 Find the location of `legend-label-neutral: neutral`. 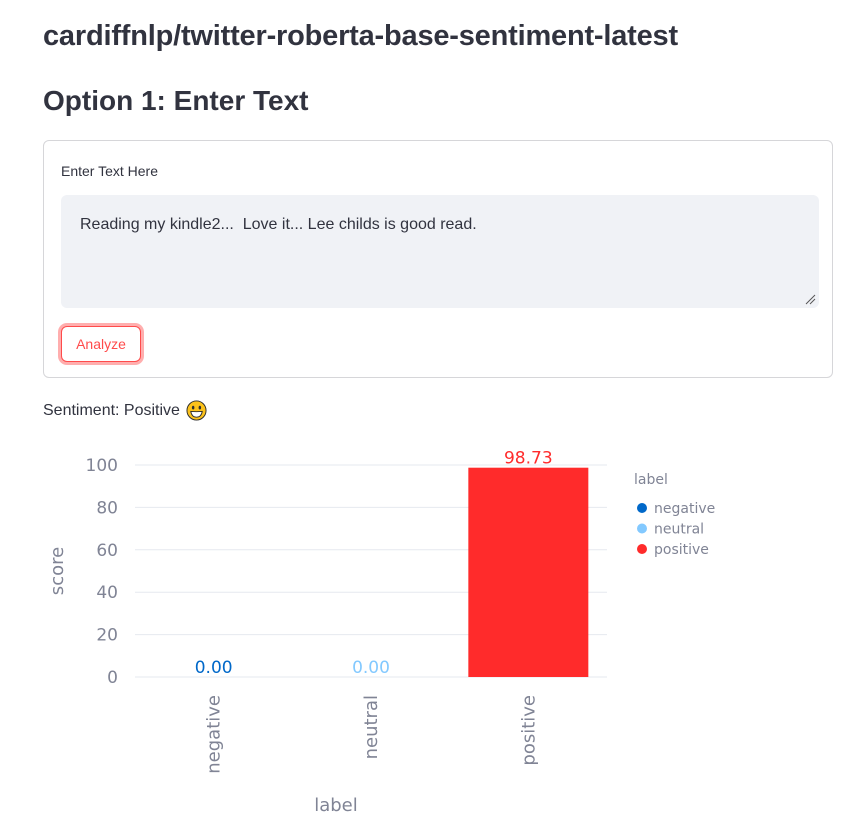

legend-label-neutral: neutral is located at coordinates (679, 530).